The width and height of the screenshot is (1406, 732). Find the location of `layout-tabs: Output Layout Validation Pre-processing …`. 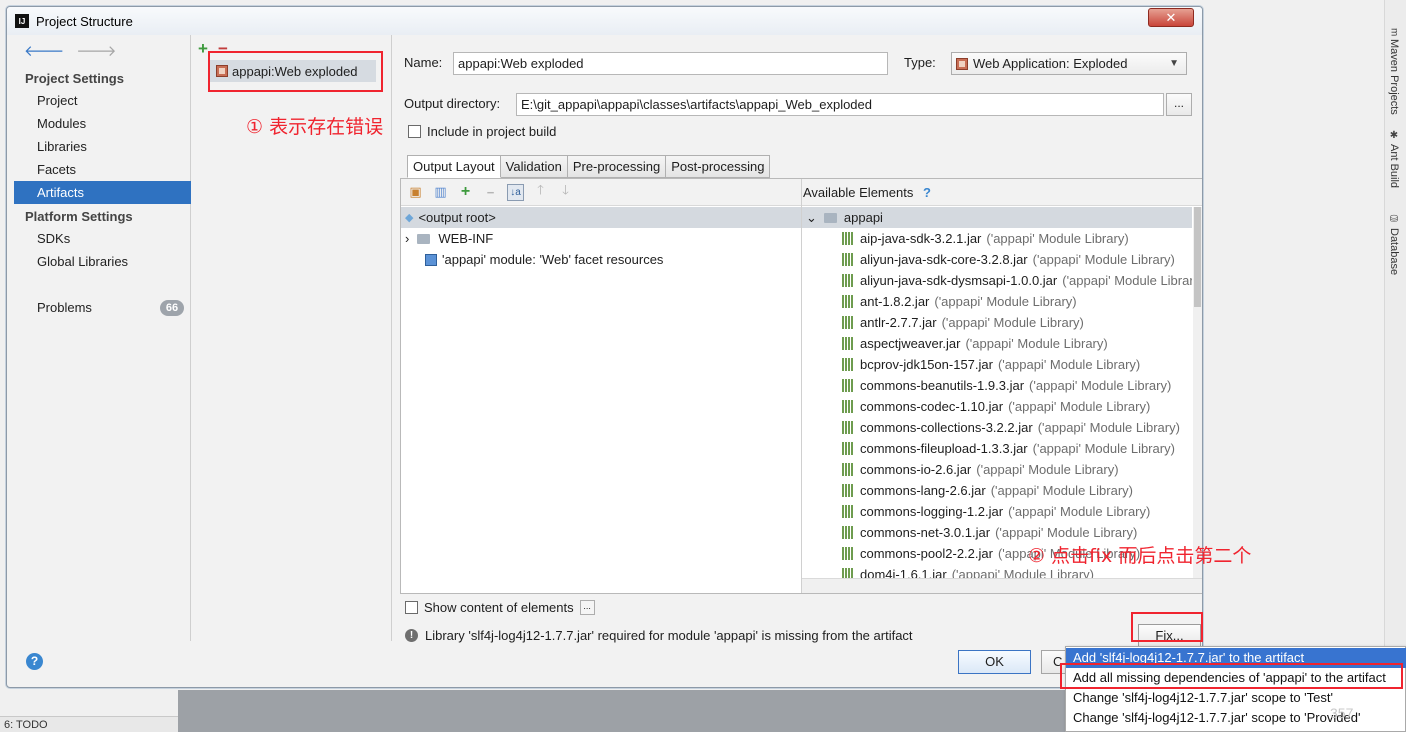

layout-tabs: Output Layout Validation Pre-processing … is located at coordinates (589, 166).